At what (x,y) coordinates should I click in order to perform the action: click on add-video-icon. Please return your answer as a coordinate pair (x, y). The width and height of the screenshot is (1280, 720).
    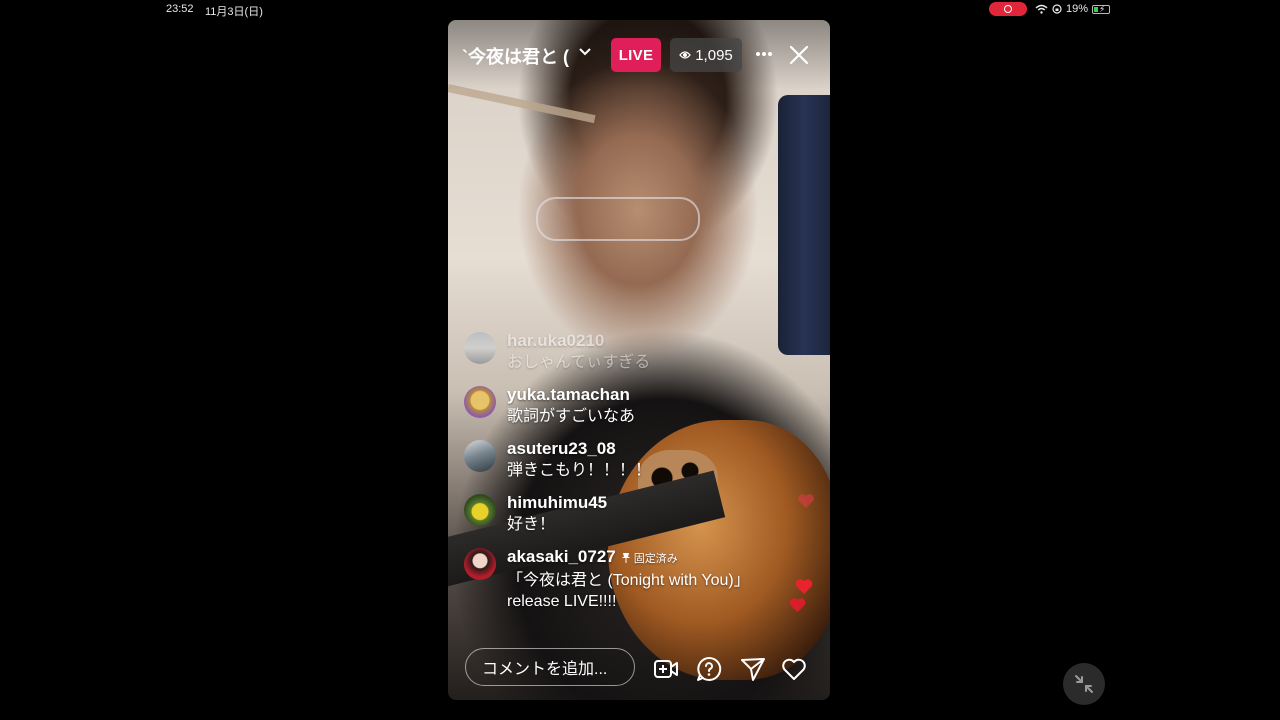
    Looking at the image, I should click on (666, 669).